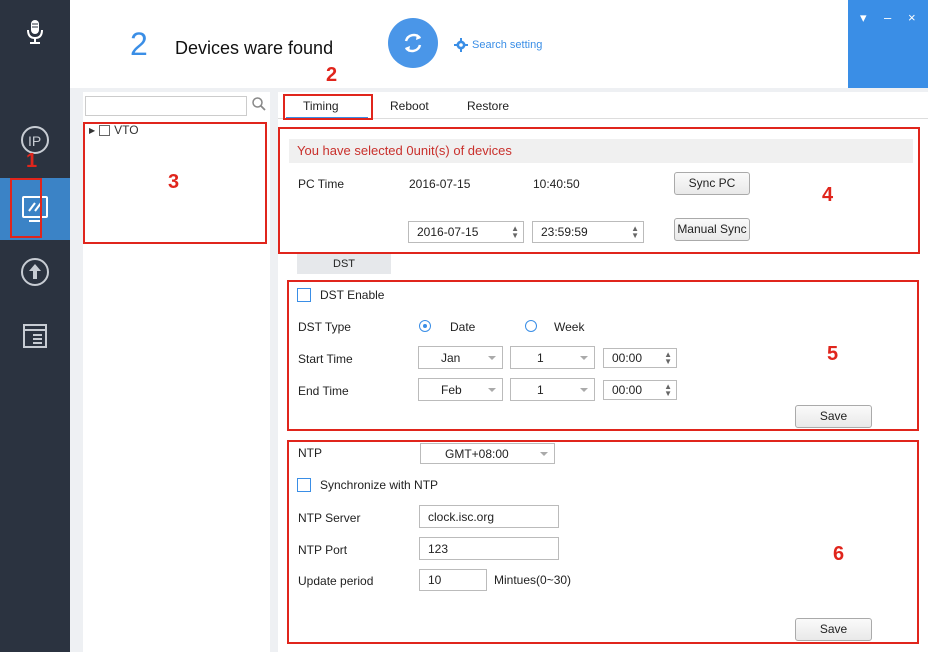 The height and width of the screenshot is (652, 928). What do you see at coordinates (35, 32) in the screenshot?
I see `microphone-icon` at bounding box center [35, 32].